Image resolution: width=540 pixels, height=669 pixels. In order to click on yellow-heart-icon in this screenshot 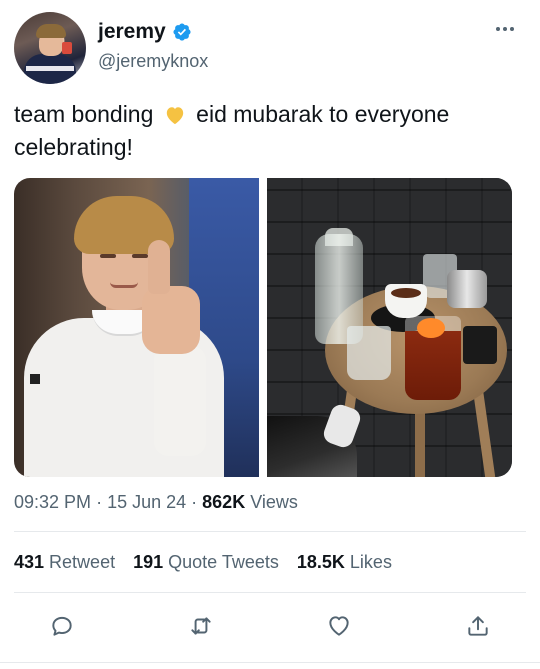, I will do `click(174, 116)`.